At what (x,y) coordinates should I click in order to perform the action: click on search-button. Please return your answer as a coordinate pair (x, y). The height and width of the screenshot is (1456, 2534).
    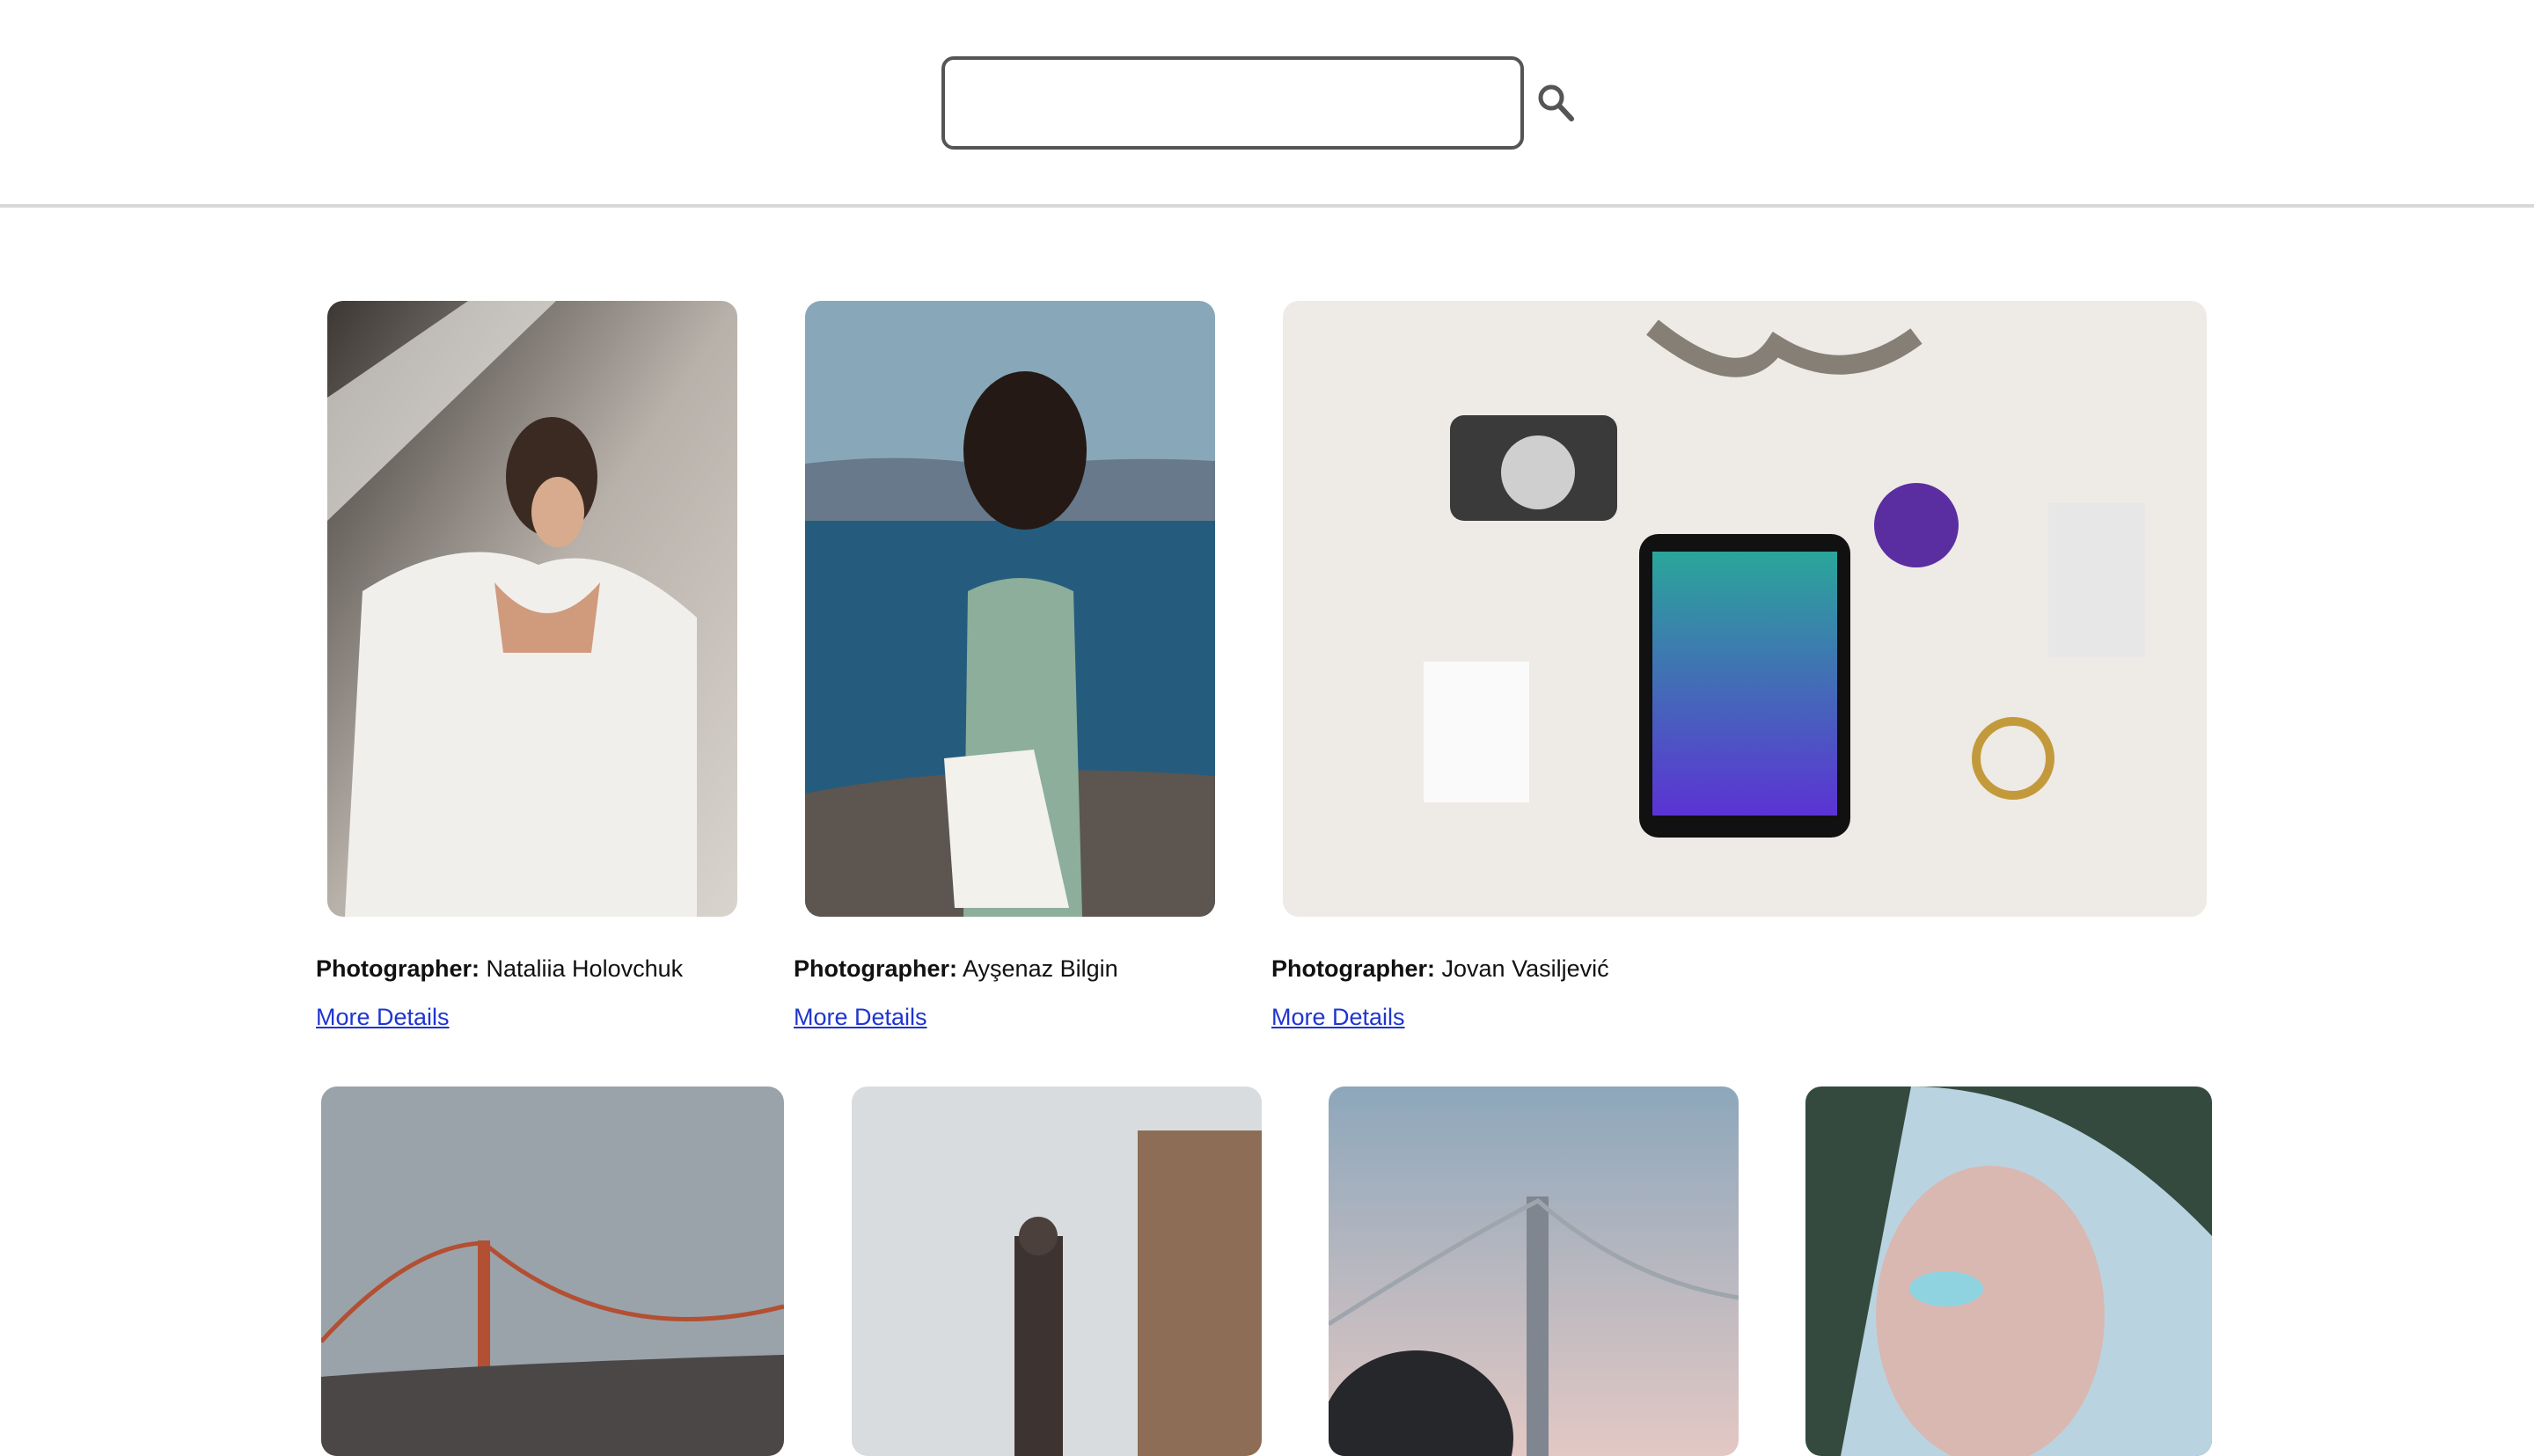
    Looking at the image, I should click on (1555, 103).